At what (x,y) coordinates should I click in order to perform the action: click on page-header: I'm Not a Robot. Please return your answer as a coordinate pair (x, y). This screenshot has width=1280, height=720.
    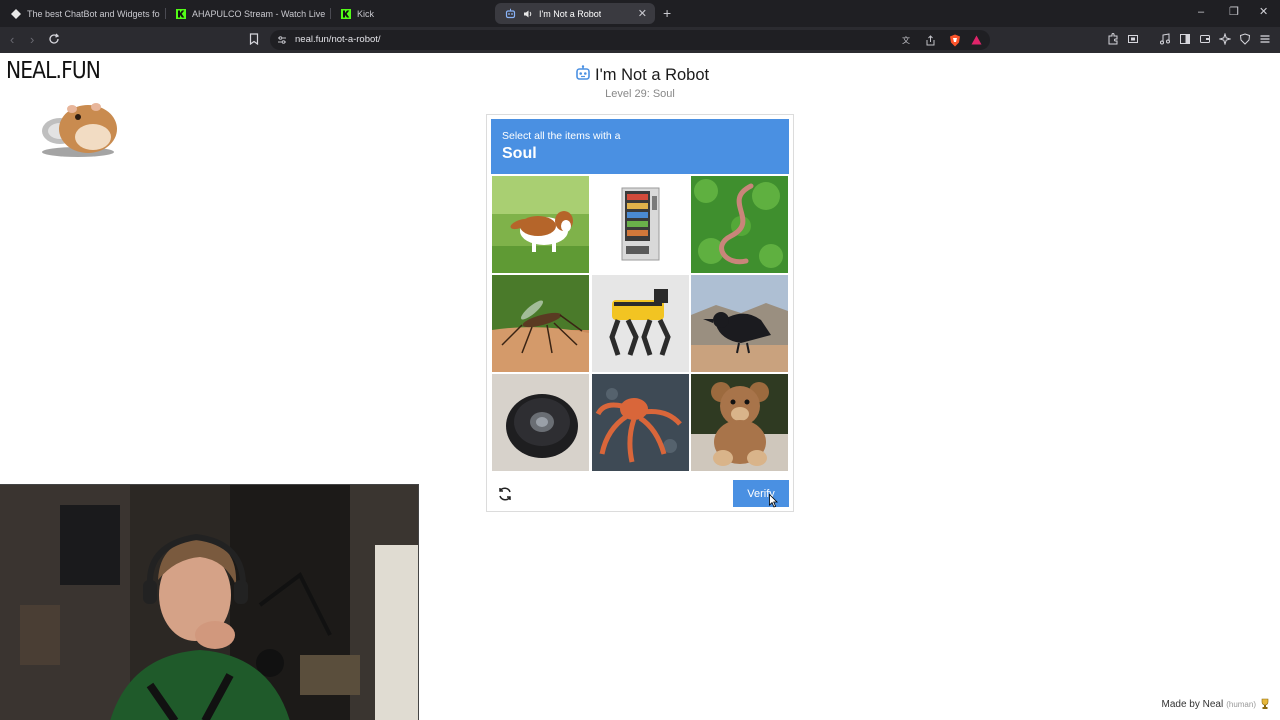
    Looking at the image, I should click on (642, 75).